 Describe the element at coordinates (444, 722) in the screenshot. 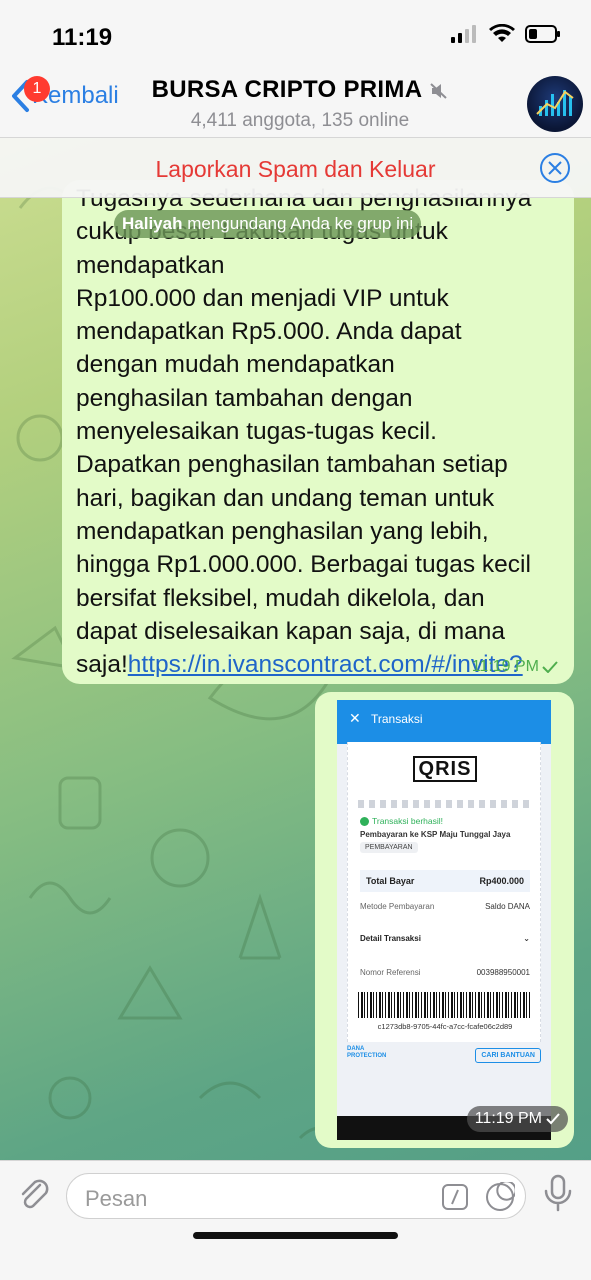

I see `screenshot-header: ✕ Transaksi` at that location.